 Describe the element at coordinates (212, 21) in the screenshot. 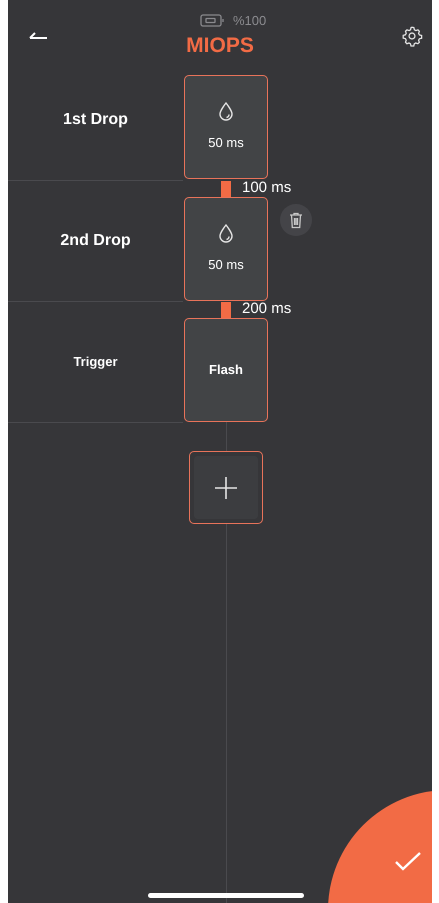

I see `battery-icon` at that location.